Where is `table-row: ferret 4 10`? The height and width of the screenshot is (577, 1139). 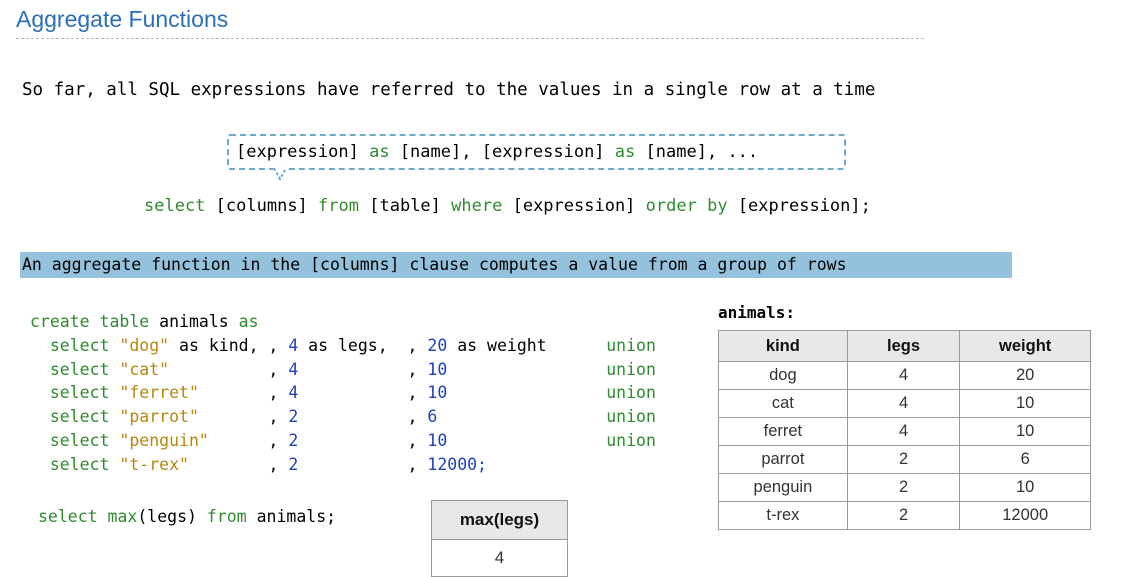 table-row: ferret 4 10 is located at coordinates (904, 431).